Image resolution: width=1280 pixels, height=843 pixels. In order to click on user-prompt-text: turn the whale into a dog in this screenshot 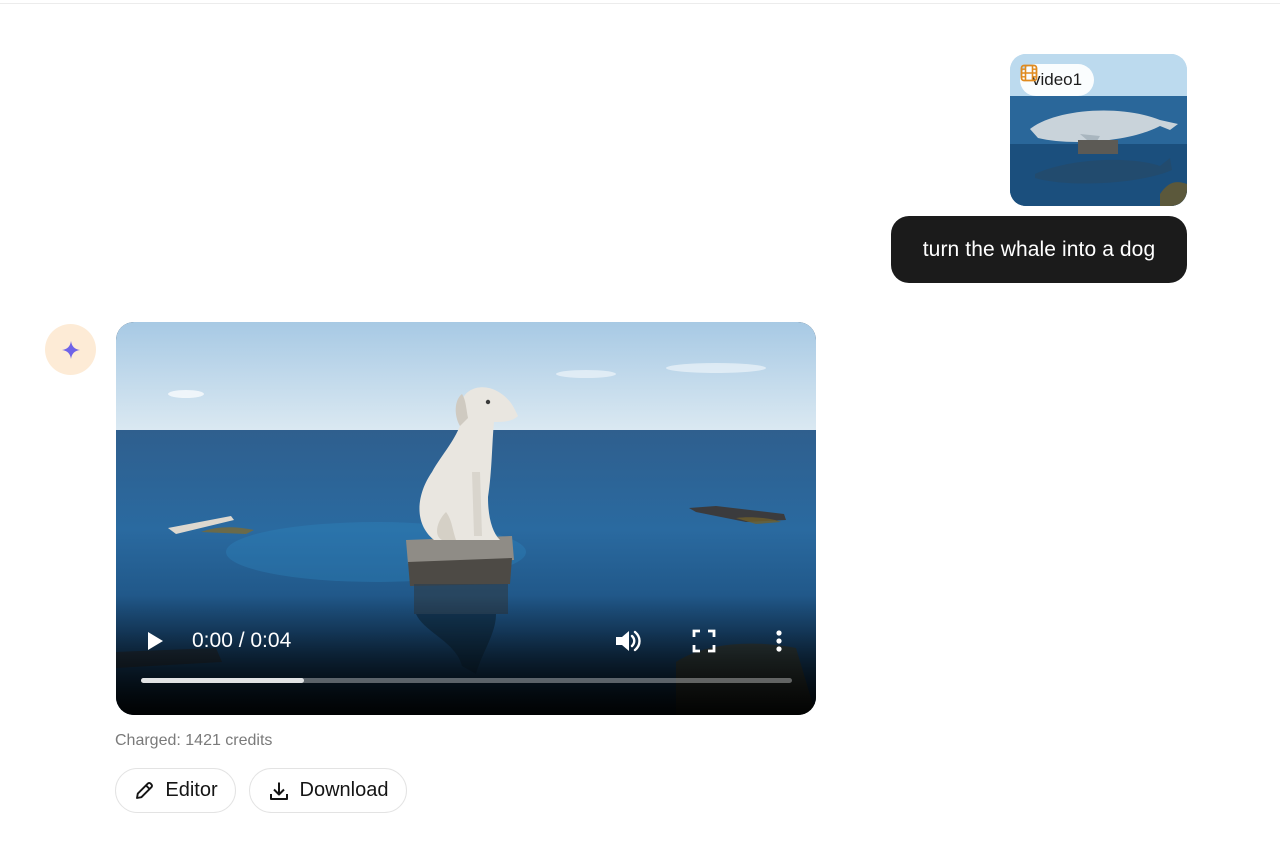, I will do `click(1039, 249)`.